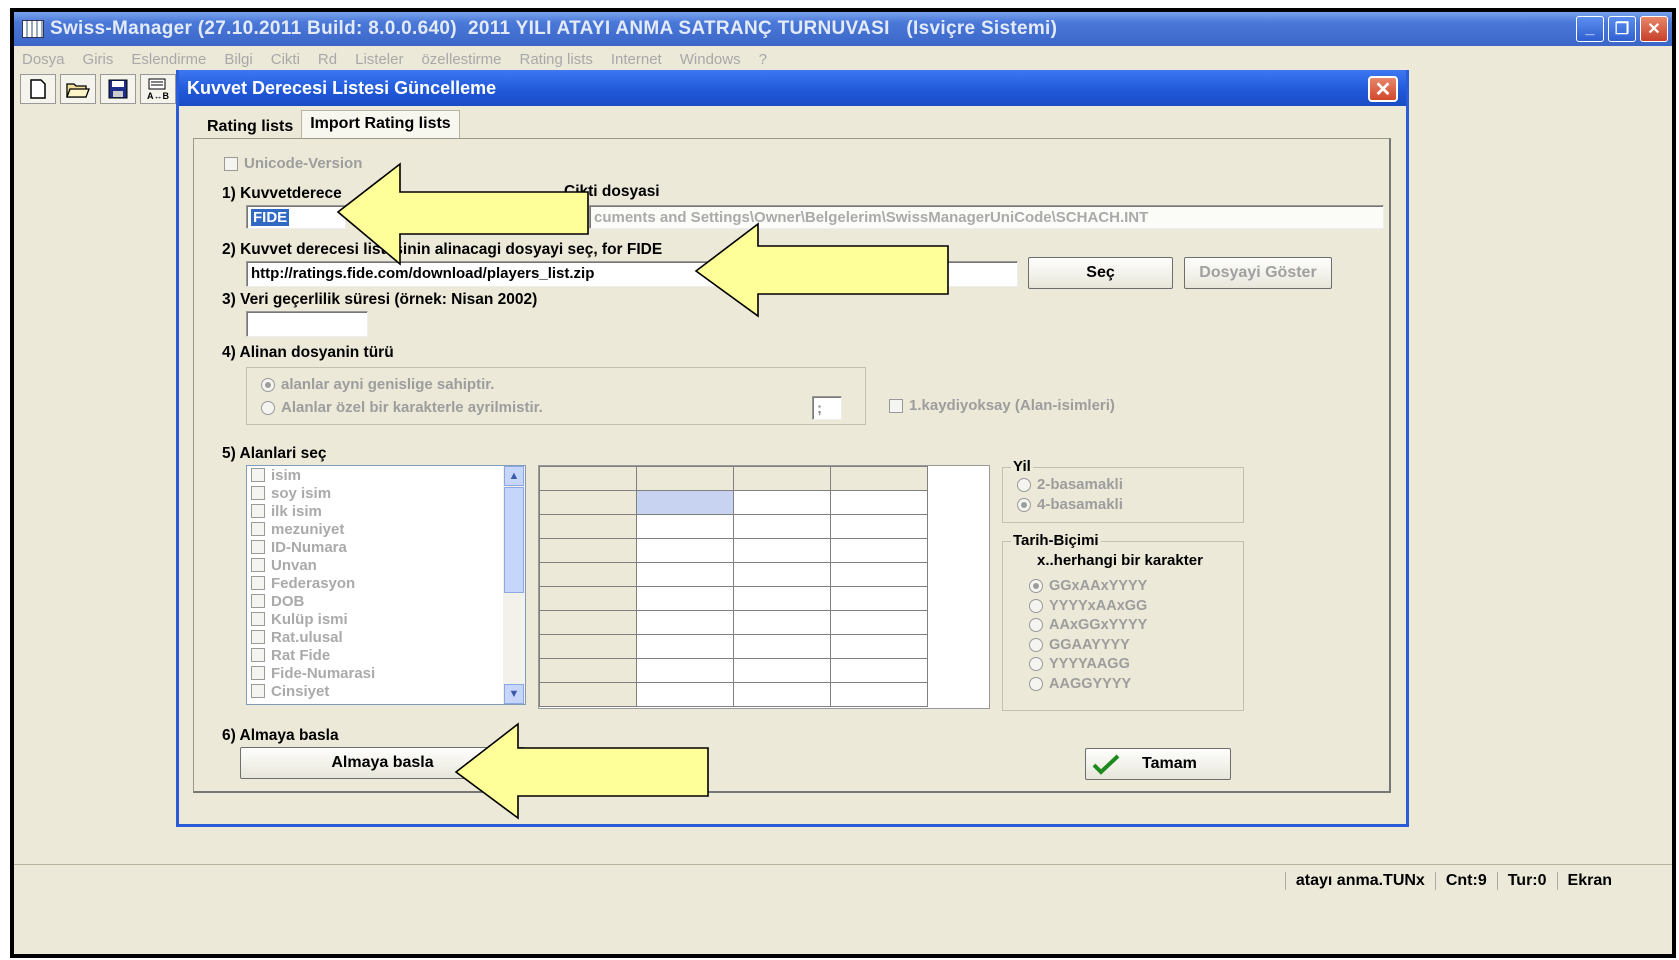 This screenshot has height=960, width=1679. Describe the element at coordinates (1070, 484) in the screenshot. I see `year-2digit-option: 2-basamakli` at that location.